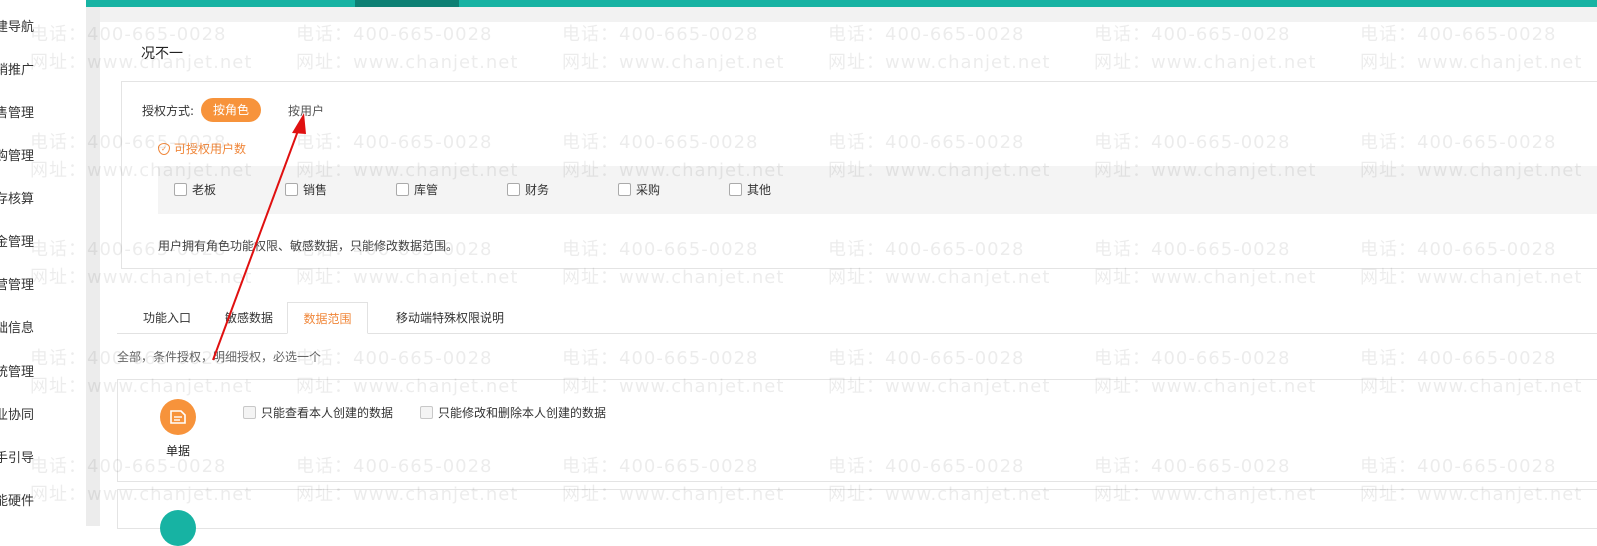  I want to click on arrow-shaft, so click(256, 244).